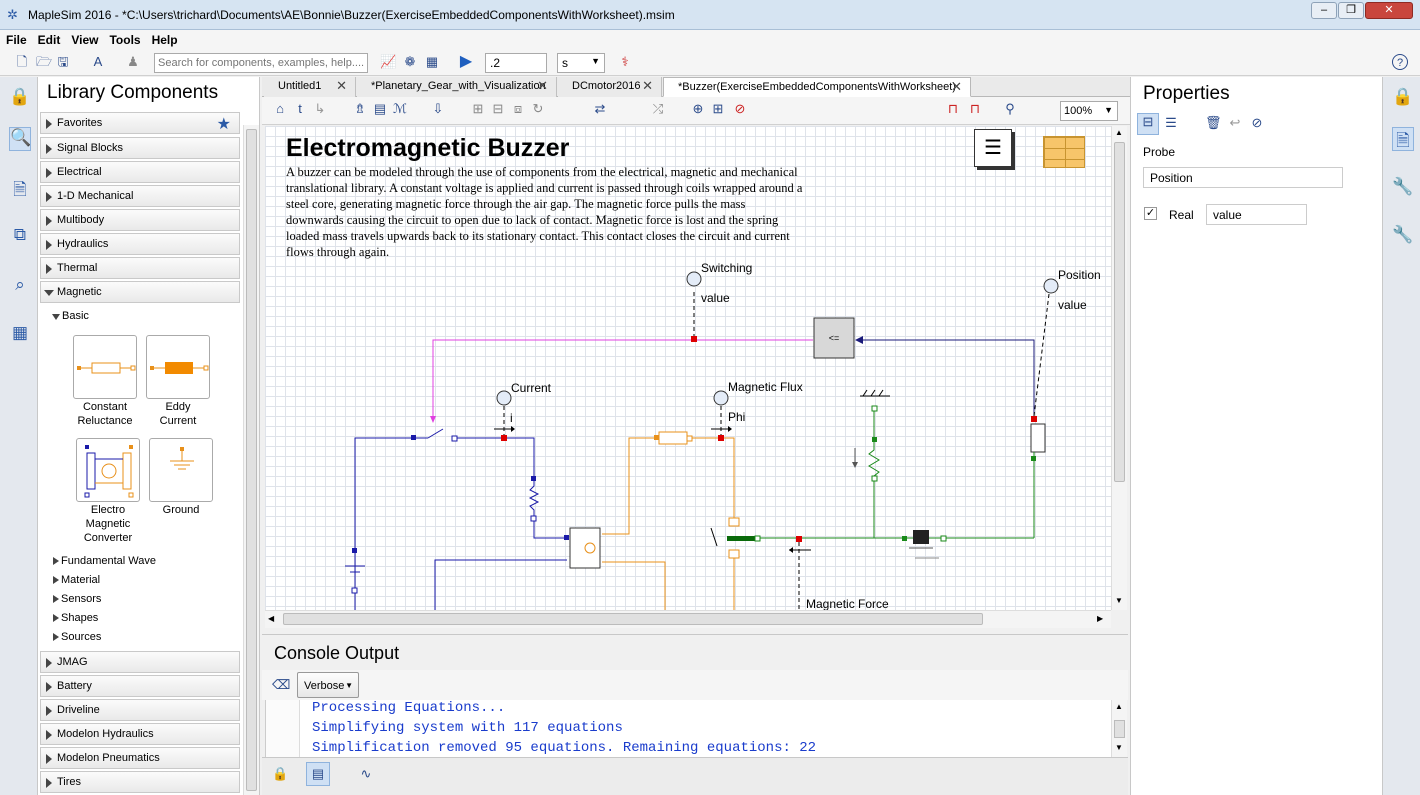 The height and width of the screenshot is (795, 1420). I want to click on home-icon: ⌂, so click(280, 109).